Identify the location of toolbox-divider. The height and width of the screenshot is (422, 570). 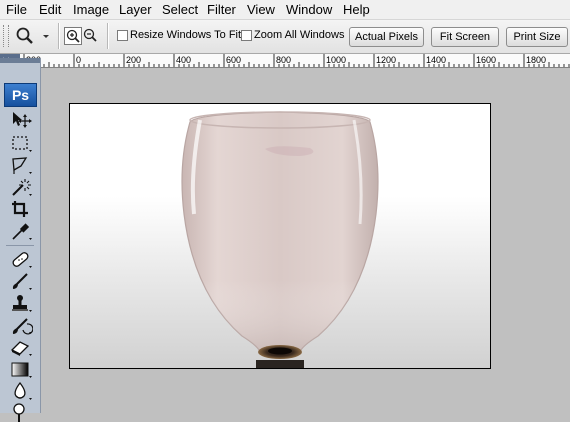
(20, 245).